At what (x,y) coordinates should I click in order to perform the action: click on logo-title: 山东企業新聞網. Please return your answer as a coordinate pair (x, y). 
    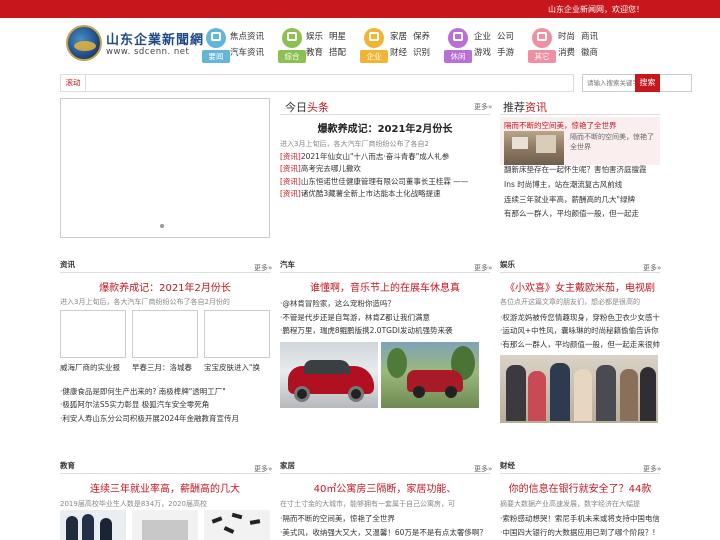
    Looking at the image, I should click on (155, 40).